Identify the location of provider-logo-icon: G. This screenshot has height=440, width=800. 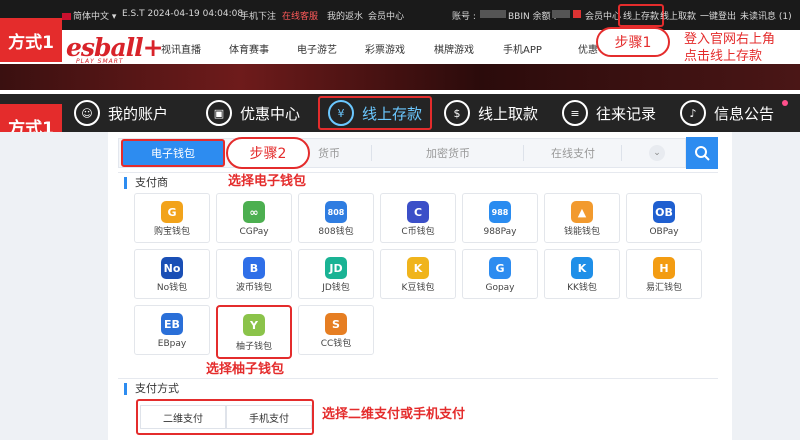
(172, 212).